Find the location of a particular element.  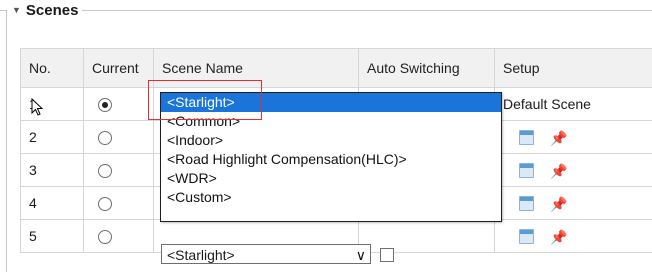

scene-name-select-value: <Starlight> is located at coordinates (201, 255).